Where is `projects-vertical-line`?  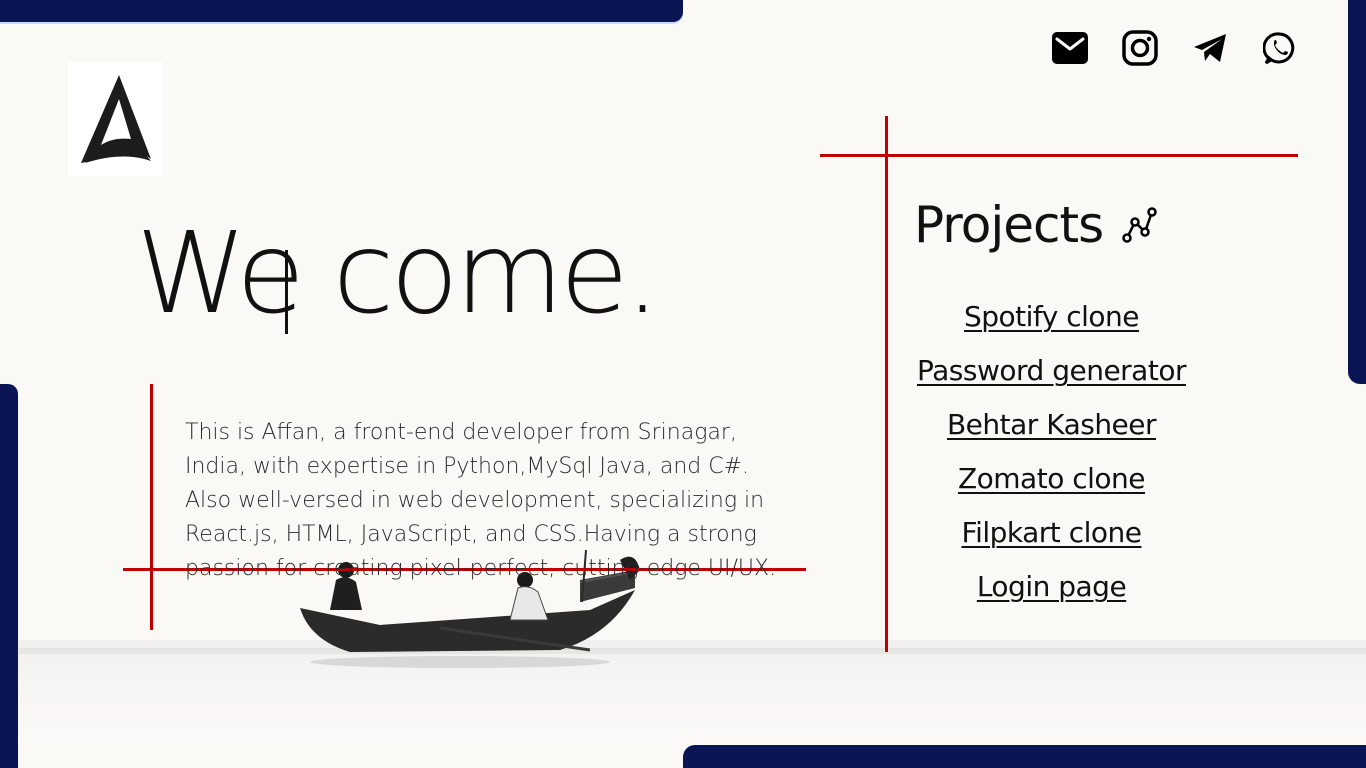
projects-vertical-line is located at coordinates (886, 384).